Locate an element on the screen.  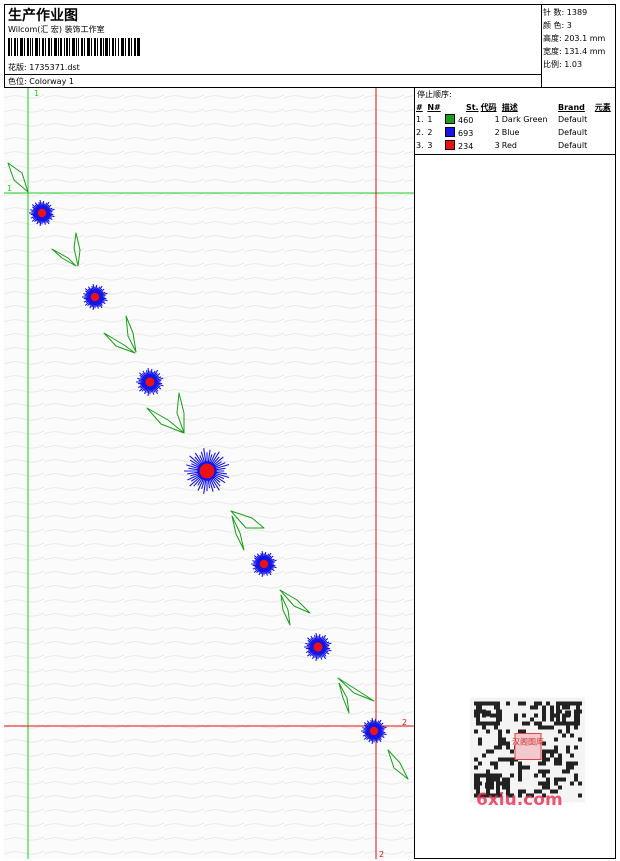
design-file: 花版: 1735371.dst is located at coordinates (44, 67).